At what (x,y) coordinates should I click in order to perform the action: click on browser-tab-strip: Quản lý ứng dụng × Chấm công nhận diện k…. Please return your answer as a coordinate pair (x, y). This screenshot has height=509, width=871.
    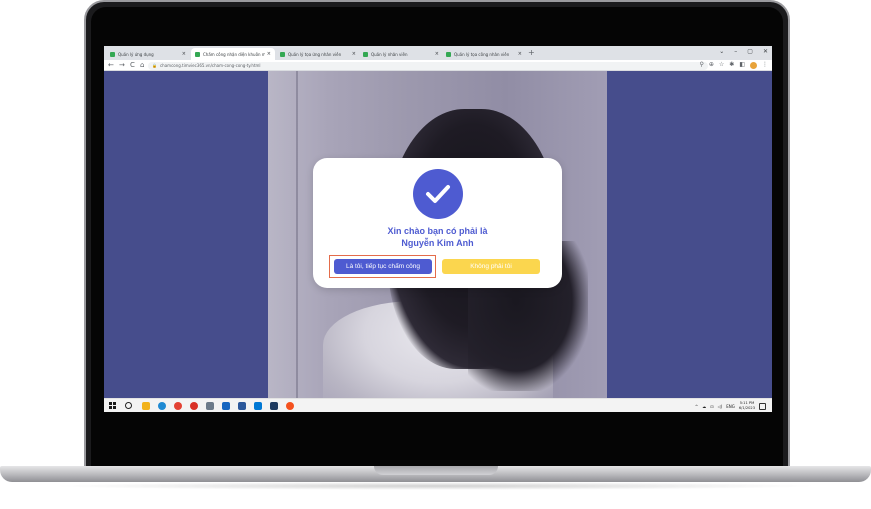
    Looking at the image, I should click on (438, 53).